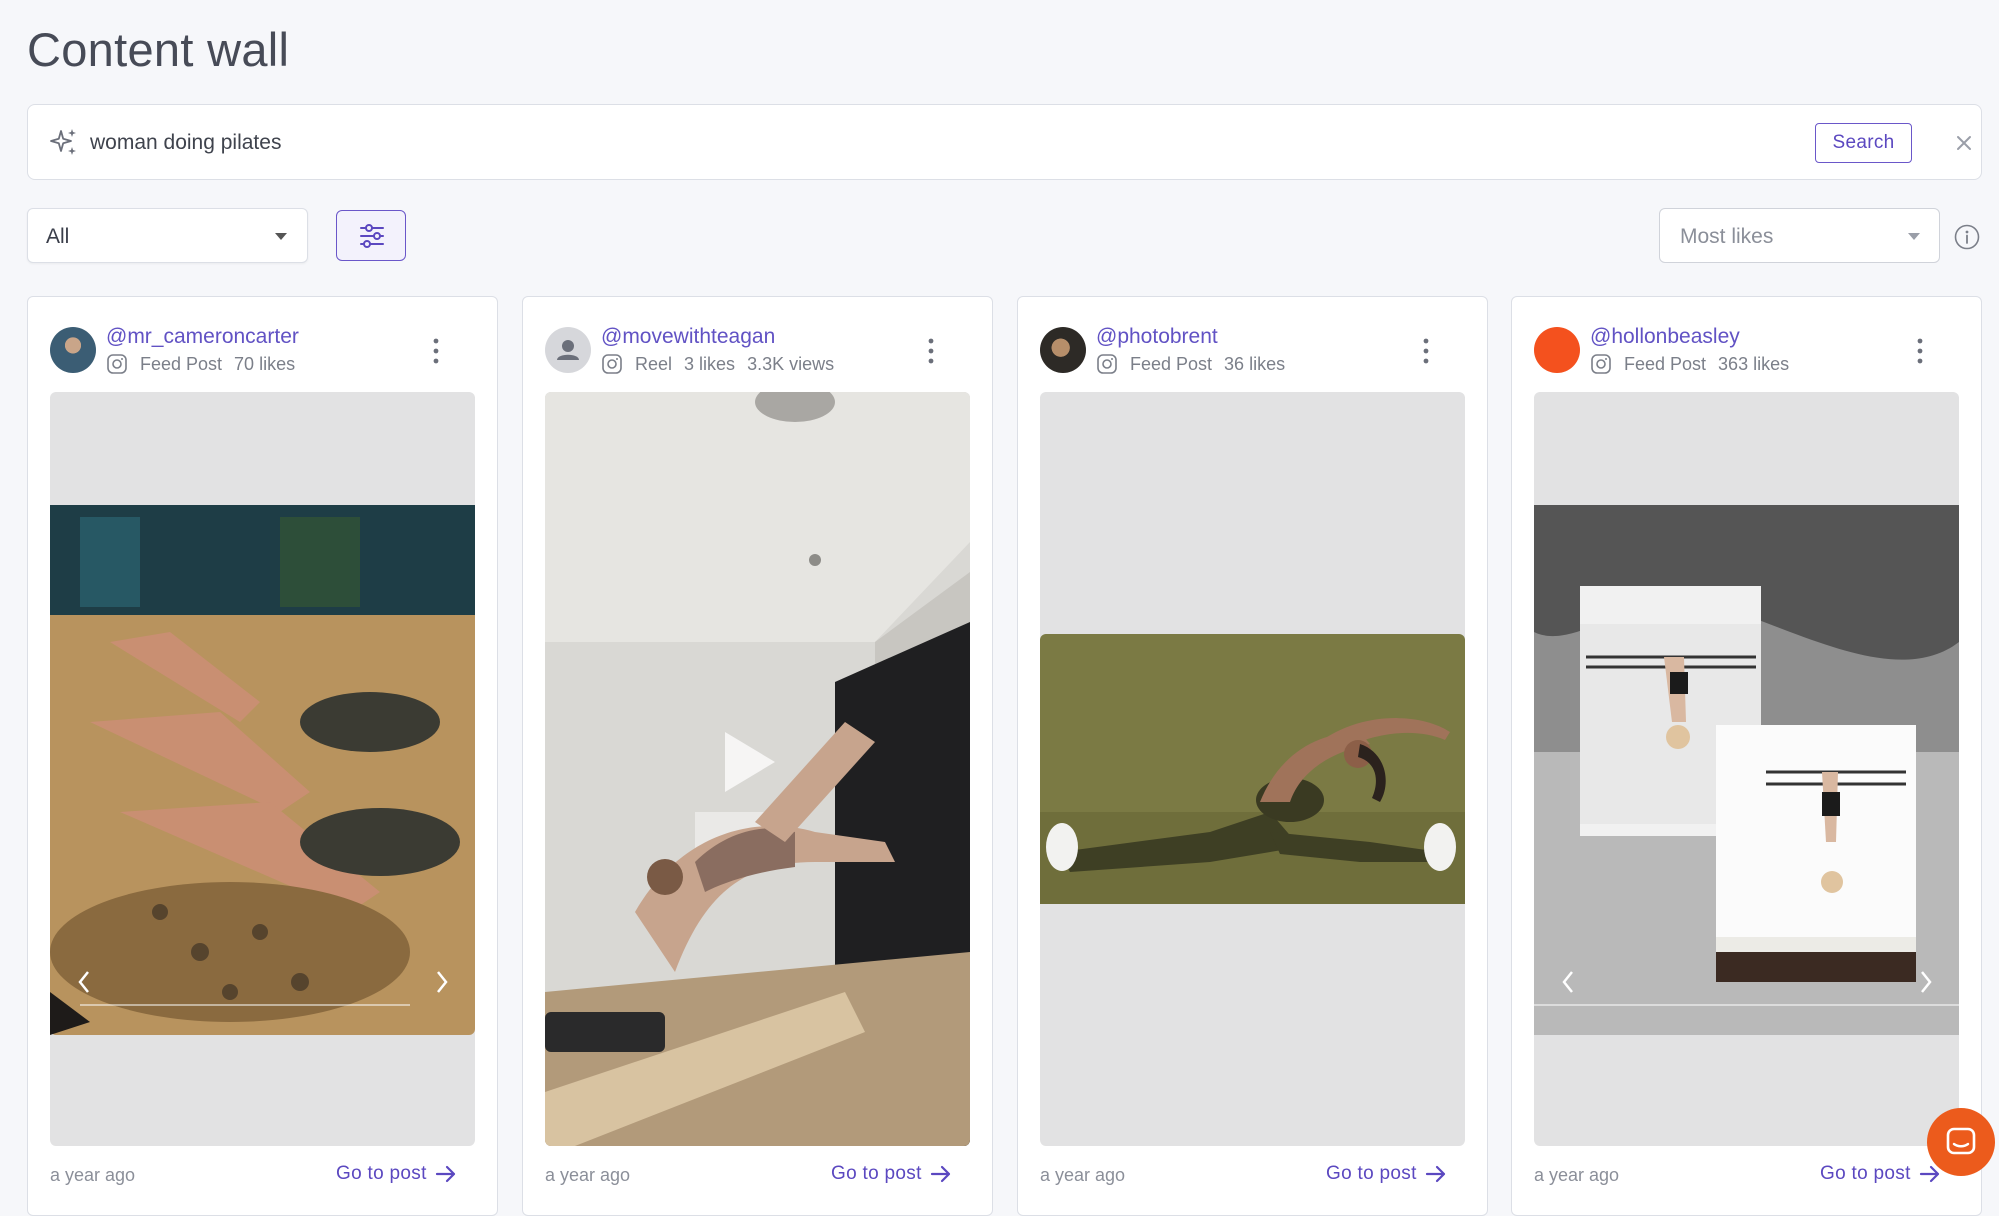  Describe the element at coordinates (1964, 143) in the screenshot. I see `close-icon` at that location.